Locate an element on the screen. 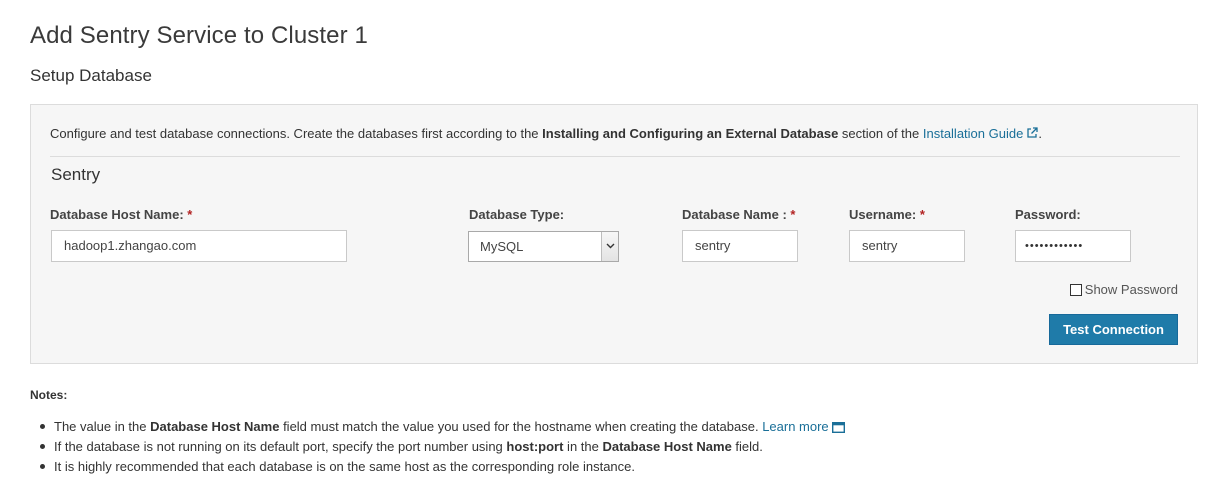 This screenshot has height=503, width=1215. note1-prefix: The value in the is located at coordinates (102, 426).